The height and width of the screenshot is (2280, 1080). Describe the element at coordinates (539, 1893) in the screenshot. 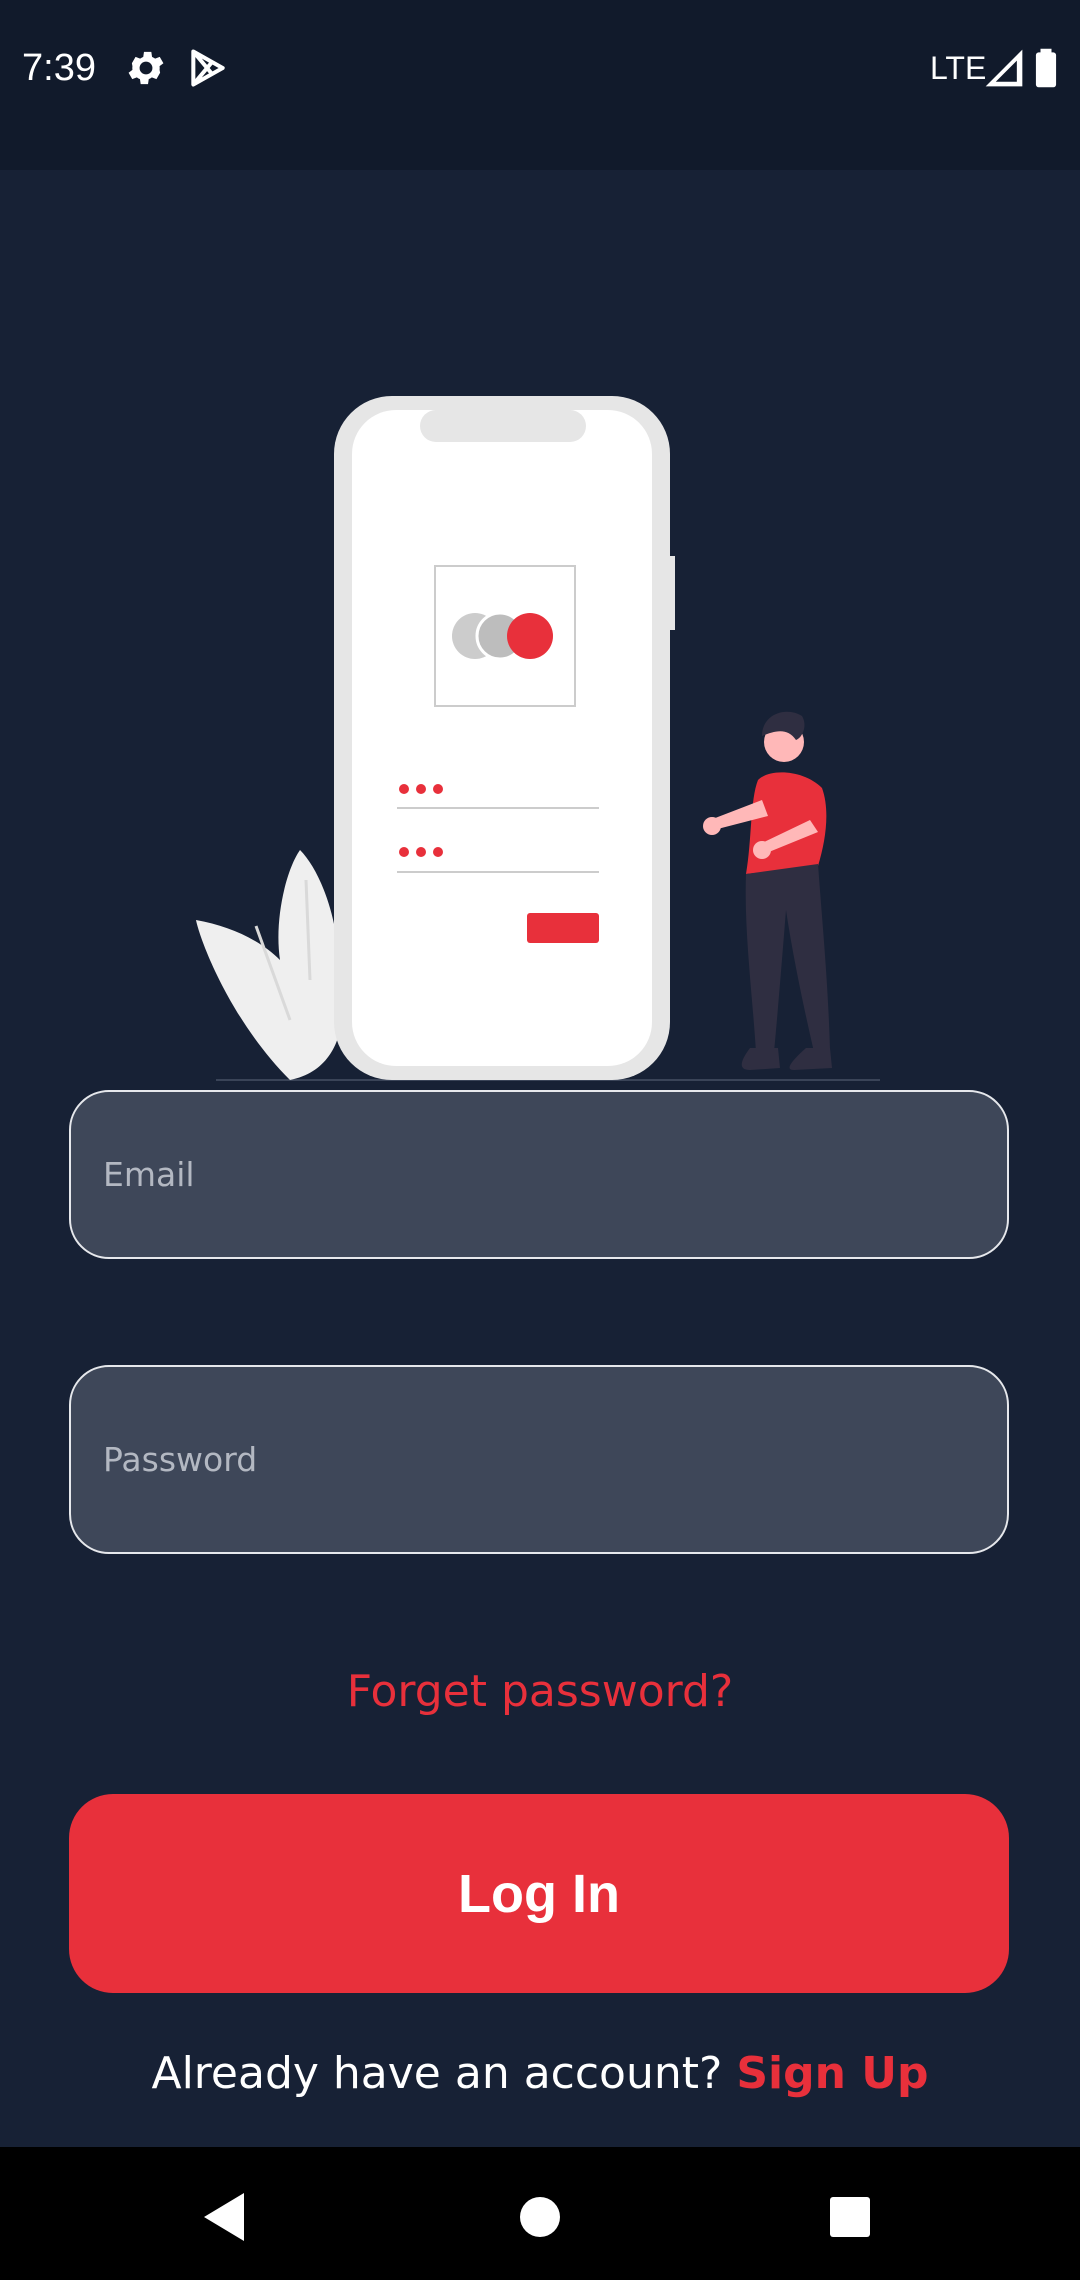

I see `login-button: Log In` at that location.